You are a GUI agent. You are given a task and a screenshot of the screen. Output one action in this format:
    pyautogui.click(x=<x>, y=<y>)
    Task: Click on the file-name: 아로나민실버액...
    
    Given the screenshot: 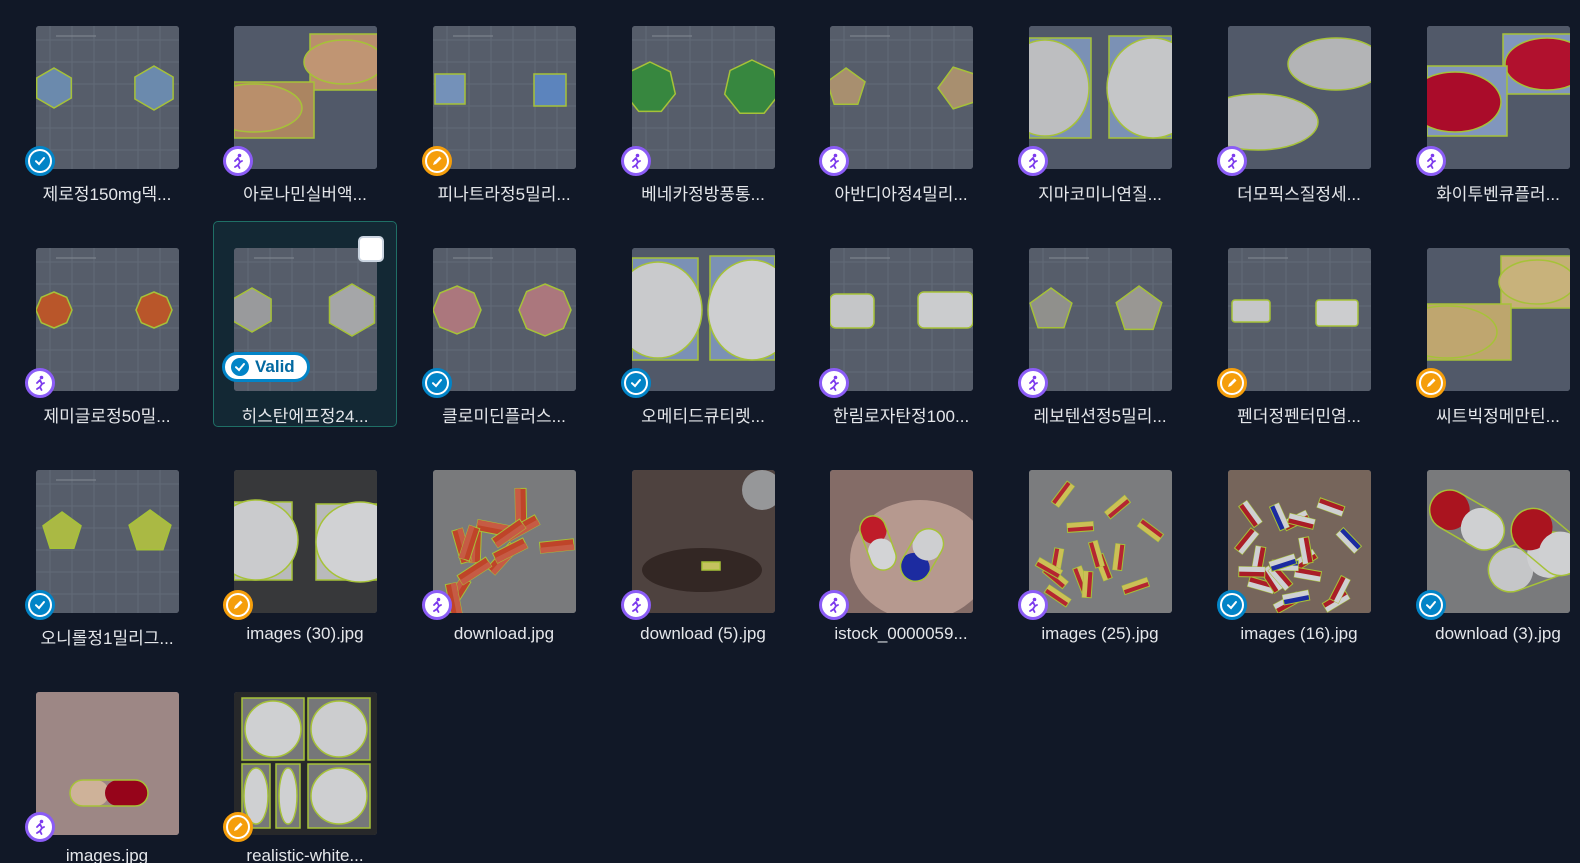 What is the action you would take?
    pyautogui.click(x=305, y=194)
    